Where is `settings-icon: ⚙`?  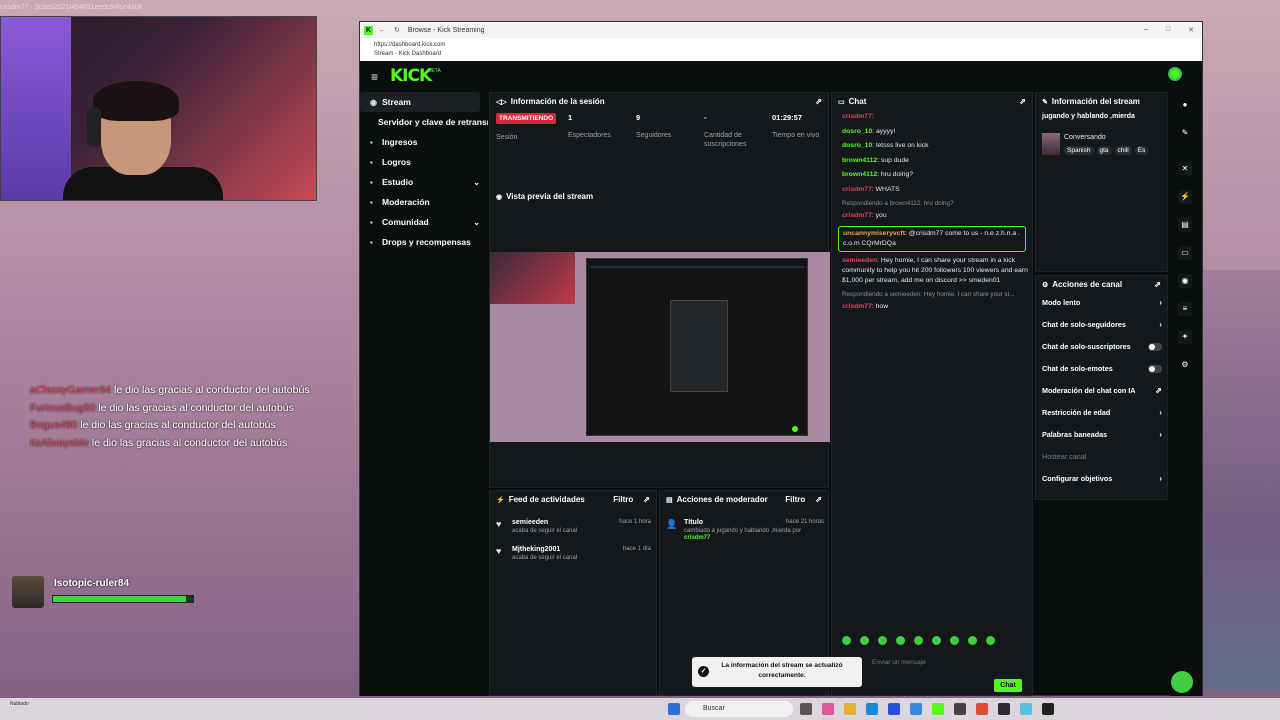 settings-icon: ⚙ is located at coordinates (1185, 365).